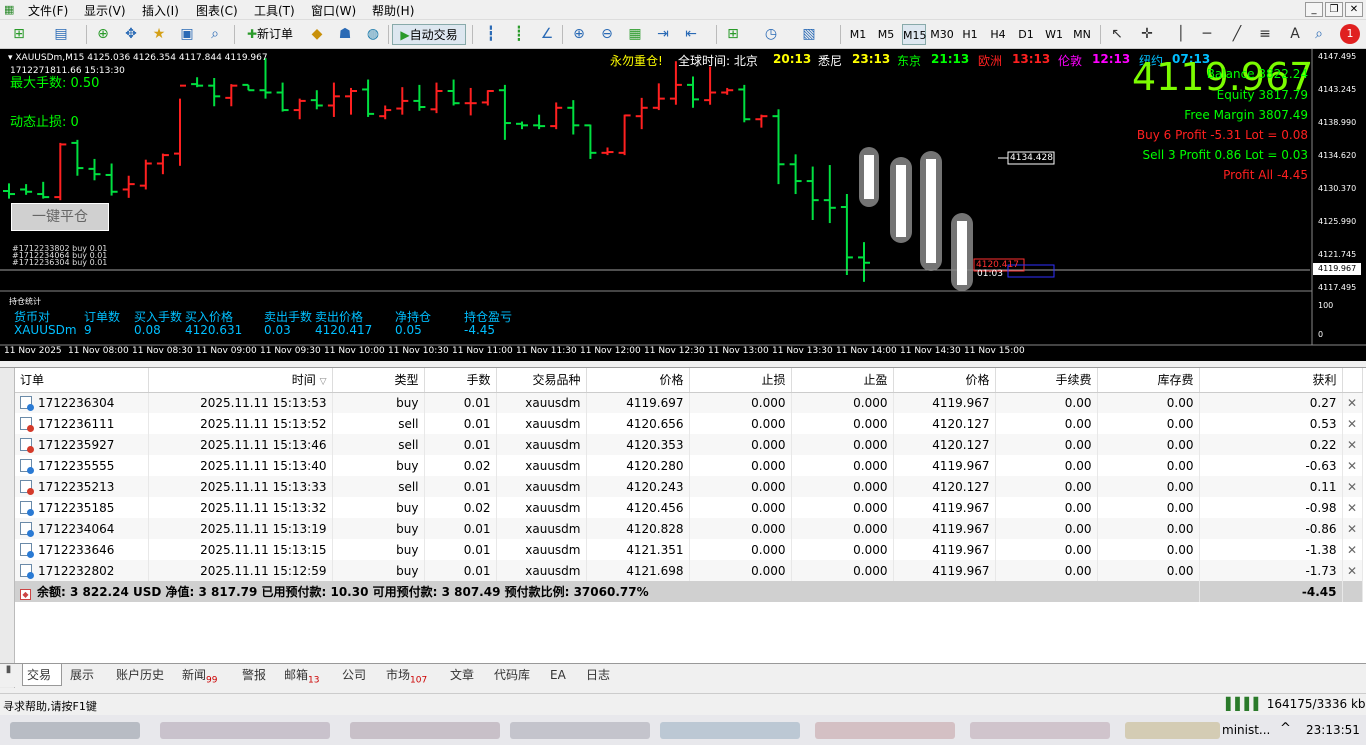  I want to click on tab-6: 公司, so click(356, 675).